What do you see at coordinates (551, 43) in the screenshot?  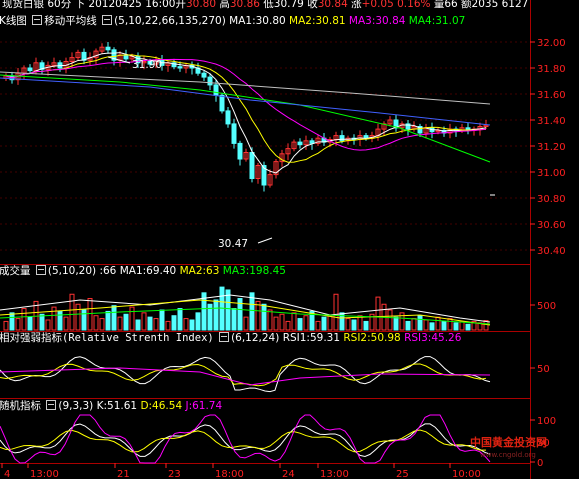 I see `price-axis-label: 32.00` at bounding box center [551, 43].